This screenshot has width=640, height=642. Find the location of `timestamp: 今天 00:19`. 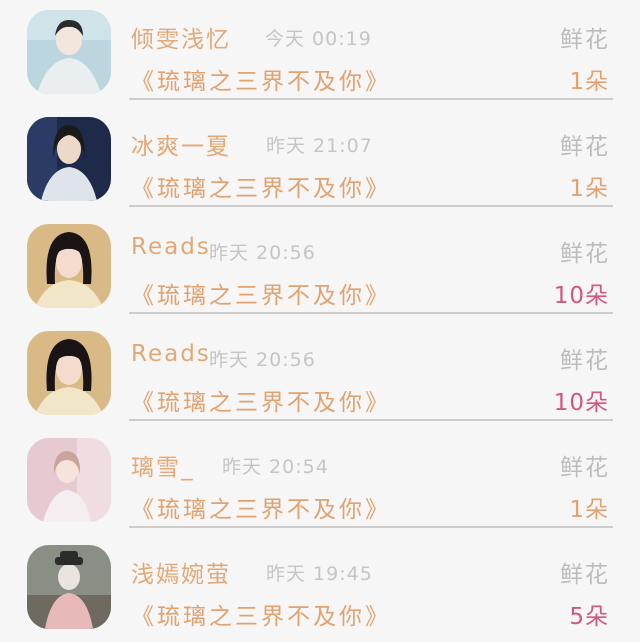

timestamp: 今天 00:19 is located at coordinates (318, 39).